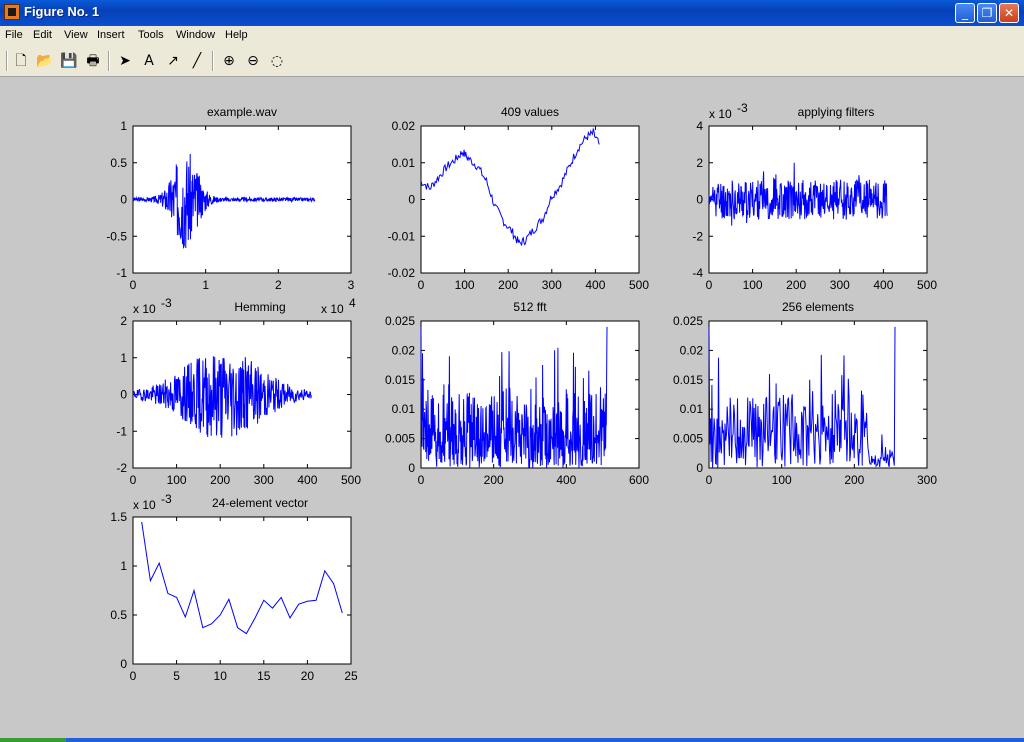 Image resolution: width=1024 pixels, height=742 pixels. What do you see at coordinates (512, 61) in the screenshot?
I see `toolbar: 🗋 📂 💾 🖶 ➤ A ↗ ╱ ⊕ ⊖ ◌` at bounding box center [512, 61].